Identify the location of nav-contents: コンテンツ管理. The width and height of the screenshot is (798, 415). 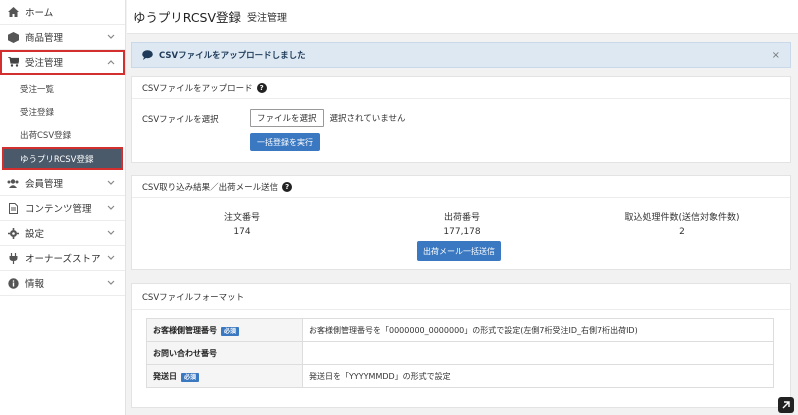
(62, 208).